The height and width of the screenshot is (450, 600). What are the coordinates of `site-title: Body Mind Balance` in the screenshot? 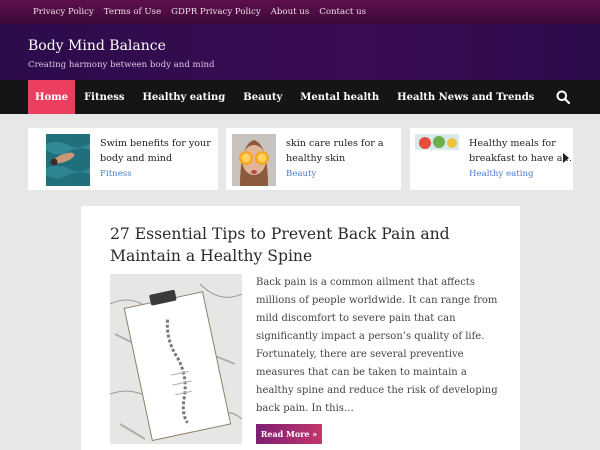 It's located at (314, 46).